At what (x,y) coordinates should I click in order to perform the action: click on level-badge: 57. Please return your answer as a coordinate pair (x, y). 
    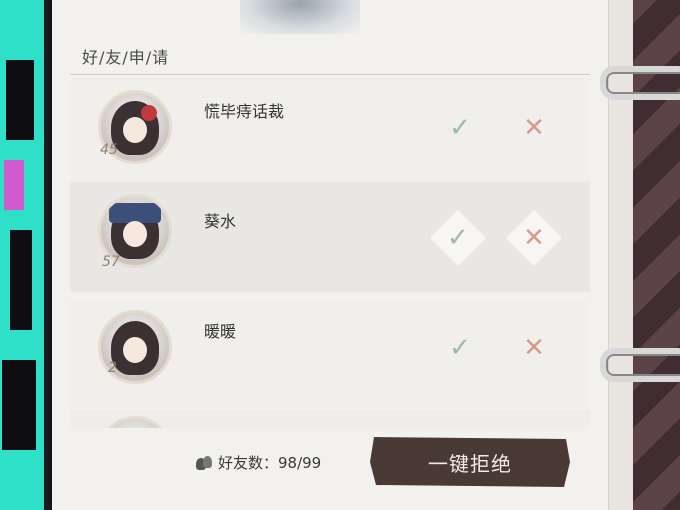
    Looking at the image, I should click on (111, 262).